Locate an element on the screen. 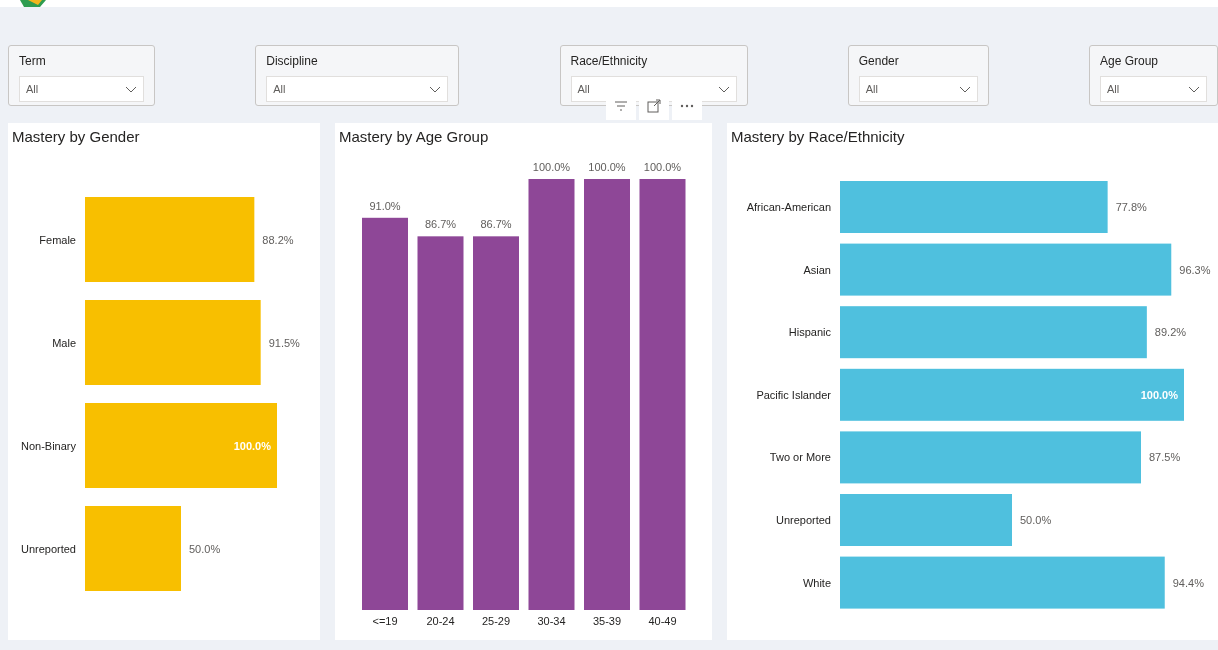 This screenshot has height=650, width=1218. value-label: 77.8% is located at coordinates (1131, 207).